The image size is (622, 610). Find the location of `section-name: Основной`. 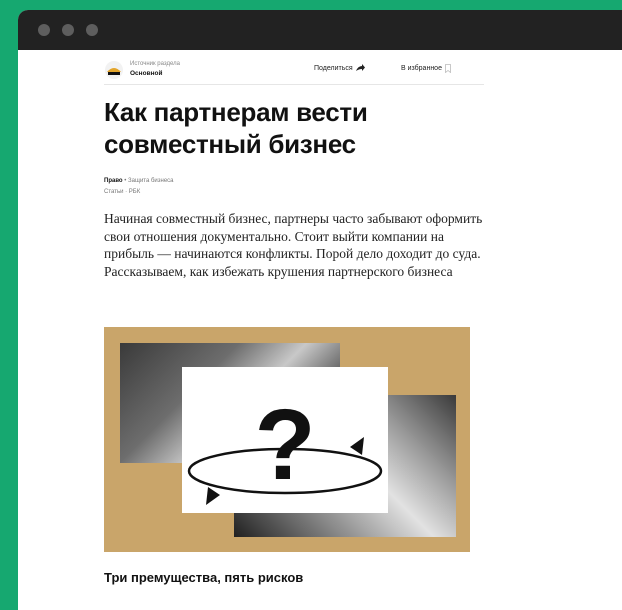

section-name: Основной is located at coordinates (146, 73).